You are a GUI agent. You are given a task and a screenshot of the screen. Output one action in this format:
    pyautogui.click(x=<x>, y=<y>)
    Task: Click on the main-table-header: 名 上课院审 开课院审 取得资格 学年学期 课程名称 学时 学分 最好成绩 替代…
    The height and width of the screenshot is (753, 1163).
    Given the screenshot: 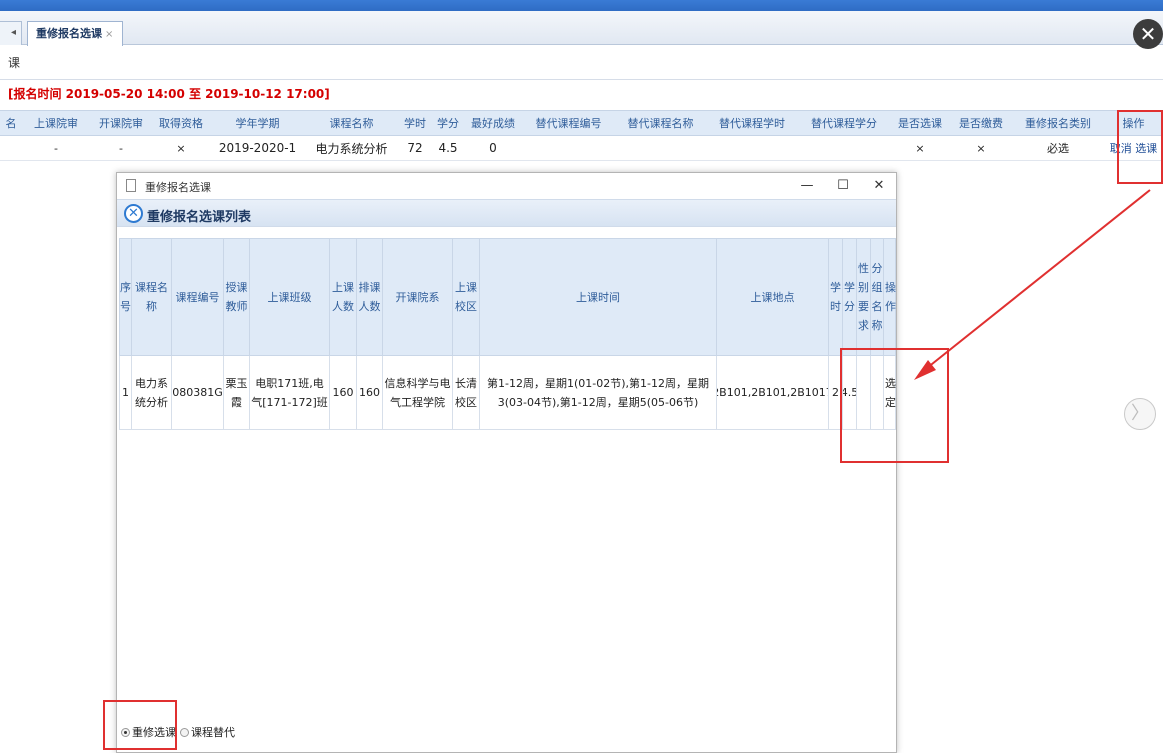 What is the action you would take?
    pyautogui.click(x=581, y=123)
    